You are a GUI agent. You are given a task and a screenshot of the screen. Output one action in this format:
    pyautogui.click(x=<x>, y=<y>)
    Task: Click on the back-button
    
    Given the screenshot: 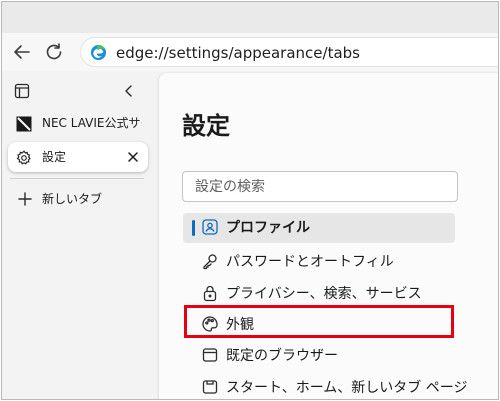 What is the action you would take?
    pyautogui.click(x=22, y=52)
    